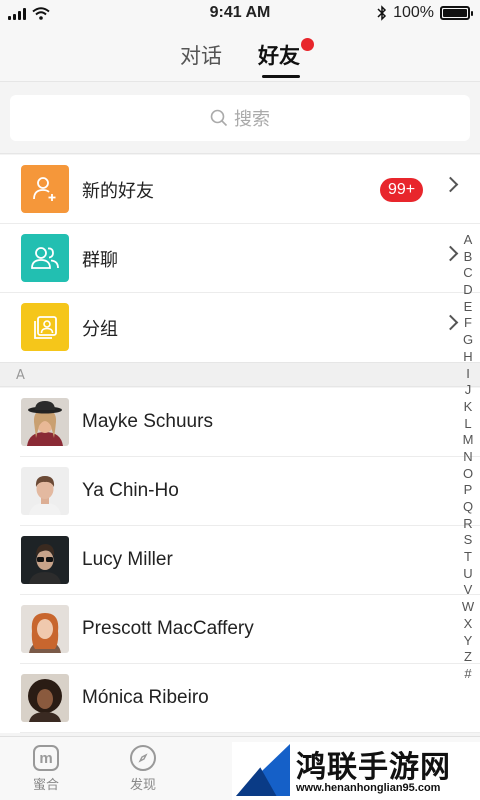 The width and height of the screenshot is (480, 800). Describe the element at coordinates (45, 189) in the screenshot. I see `add-user-icon` at that location.